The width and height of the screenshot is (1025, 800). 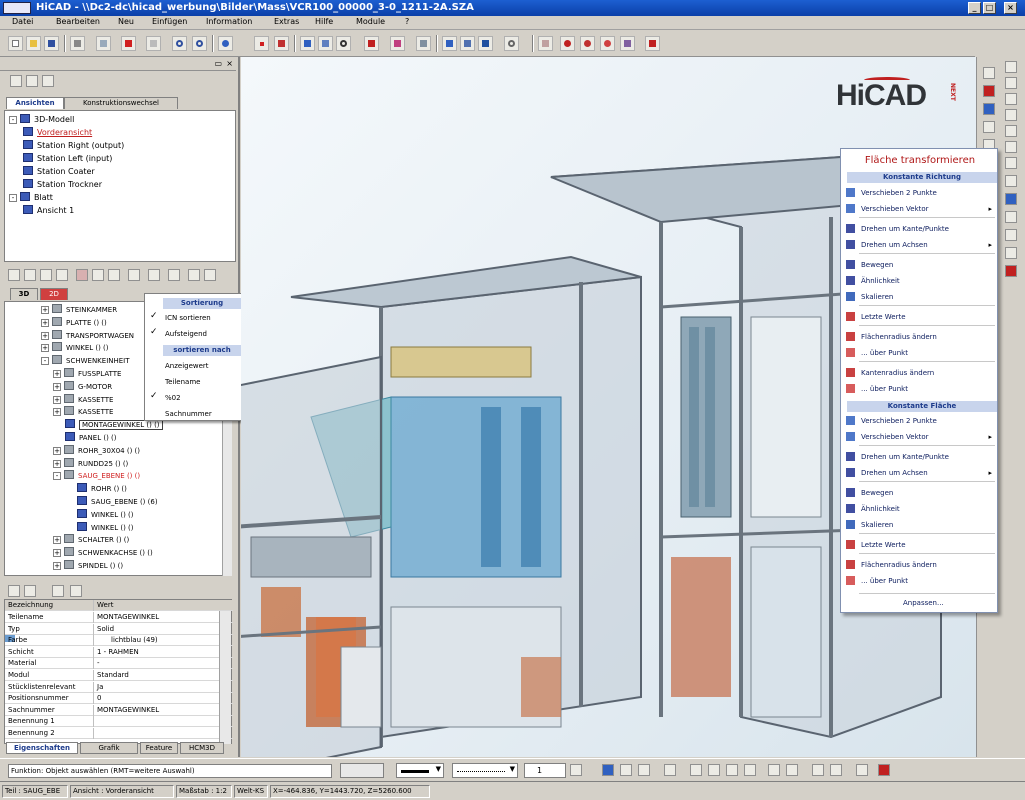 What do you see at coordinates (567, 43) in the screenshot?
I see `render-icon` at bounding box center [567, 43].